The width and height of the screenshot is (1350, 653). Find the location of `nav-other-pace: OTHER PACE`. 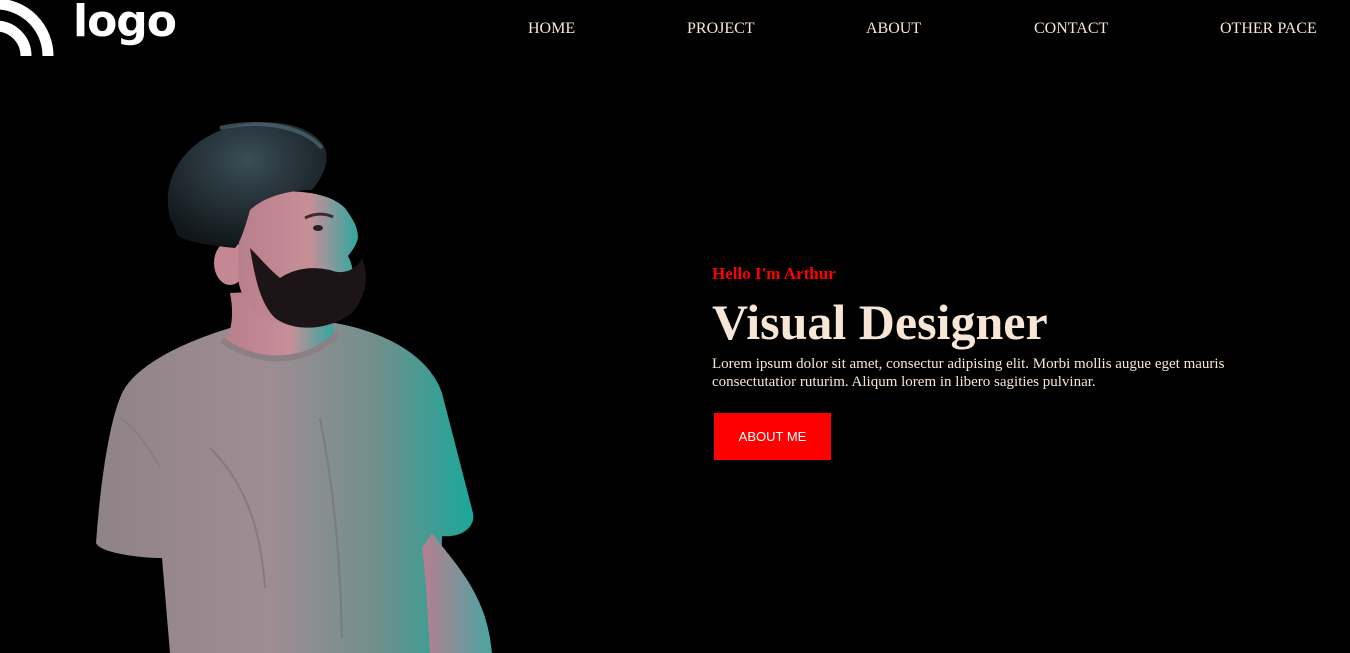

nav-other-pace: OTHER PACE is located at coordinates (1268, 29).